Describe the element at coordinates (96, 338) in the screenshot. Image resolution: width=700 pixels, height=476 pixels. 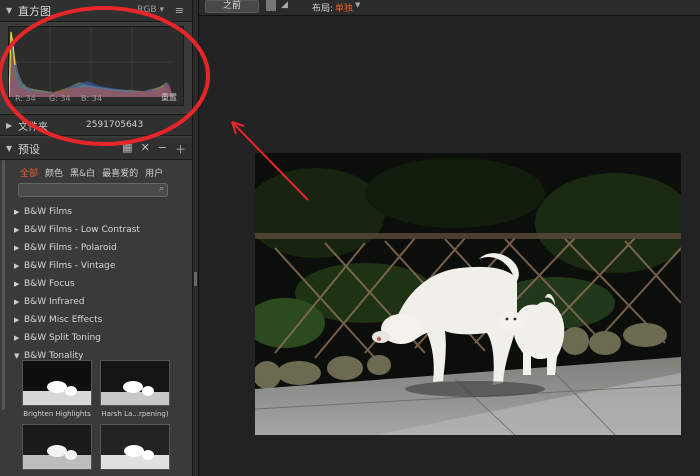
I see `preset-group: ▶ B&W Split Toning` at that location.